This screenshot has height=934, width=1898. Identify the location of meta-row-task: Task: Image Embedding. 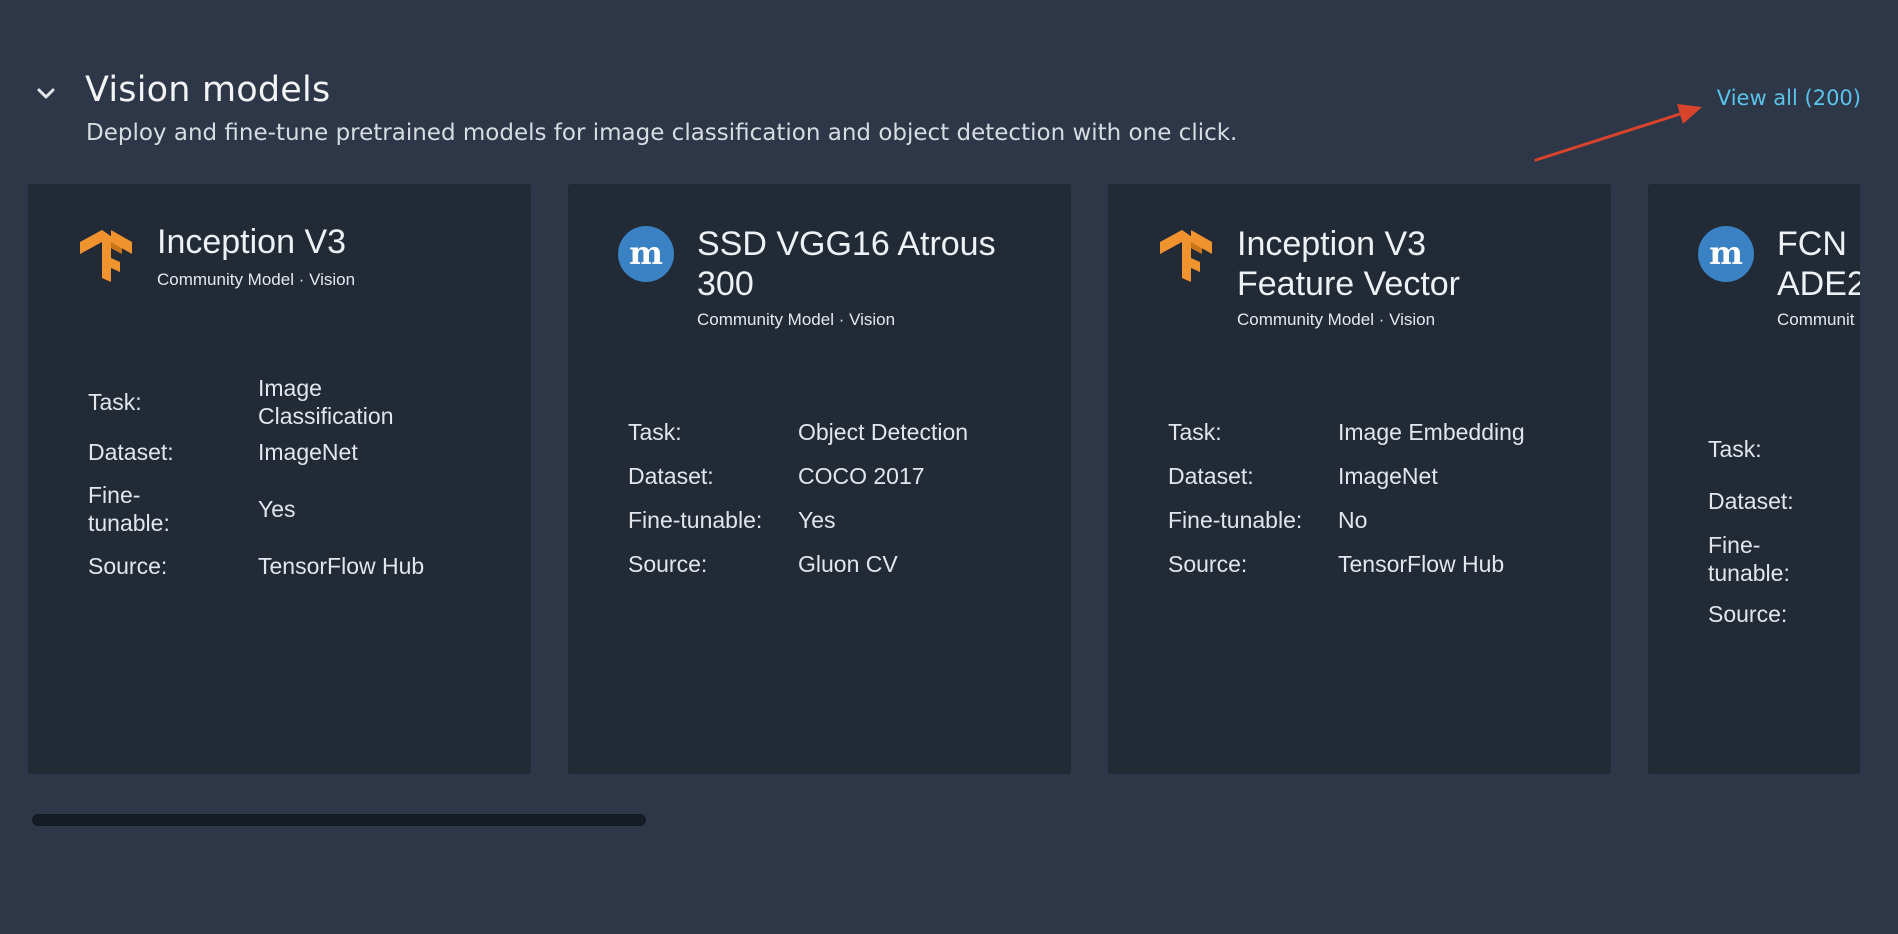
(1378, 432).